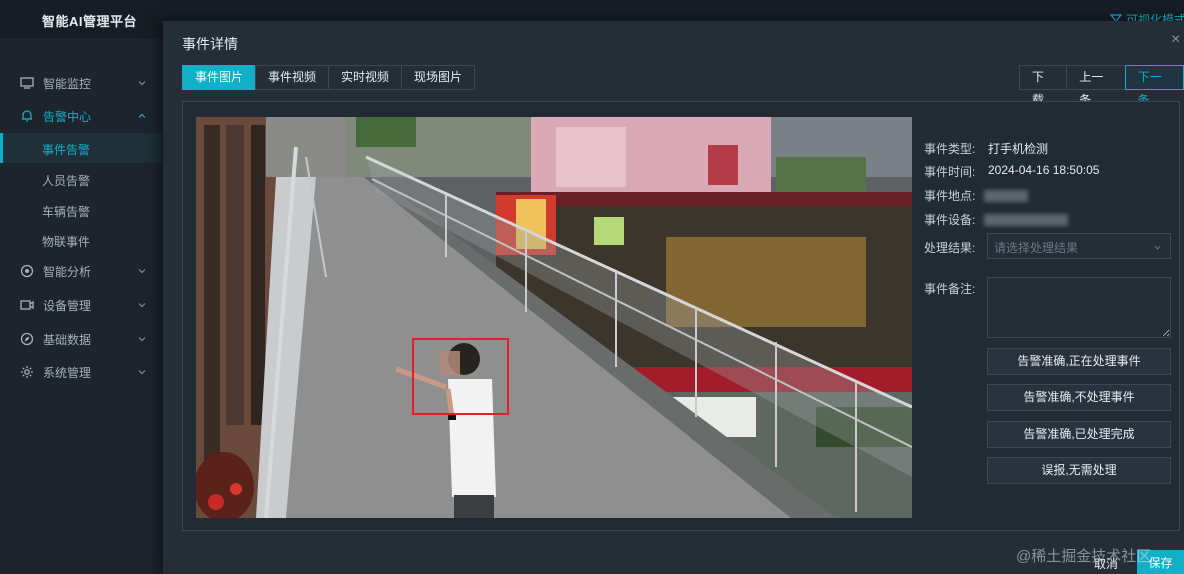 This screenshot has height=574, width=1184. Describe the element at coordinates (950, 289) in the screenshot. I see `notes-label: 事件备注:` at that location.